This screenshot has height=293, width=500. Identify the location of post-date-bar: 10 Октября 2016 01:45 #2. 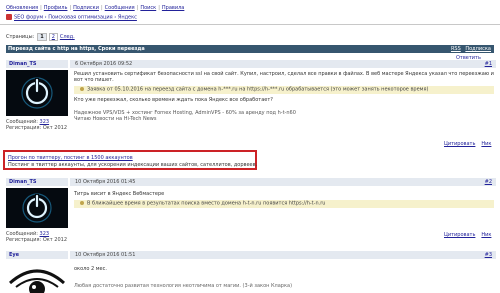
(283, 182).